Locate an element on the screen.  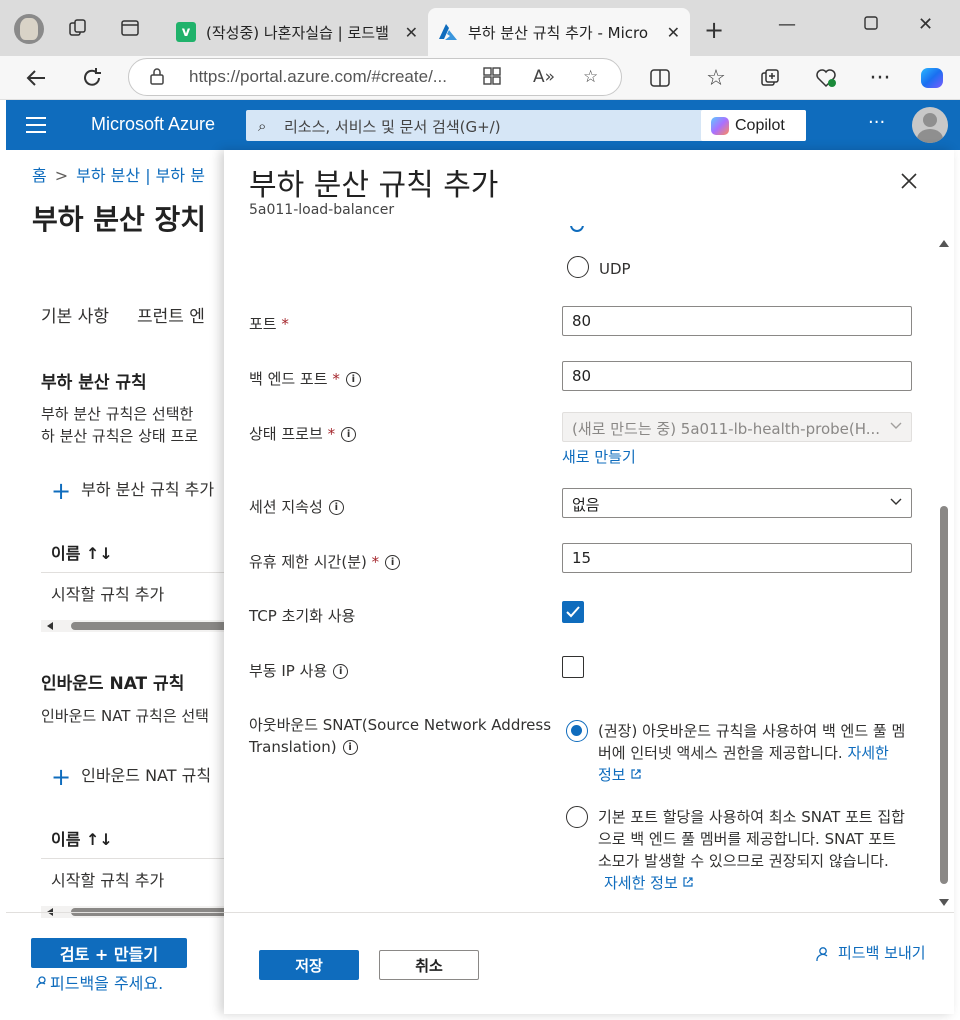
radio-snat-outbound-rules is located at coordinates (577, 731).